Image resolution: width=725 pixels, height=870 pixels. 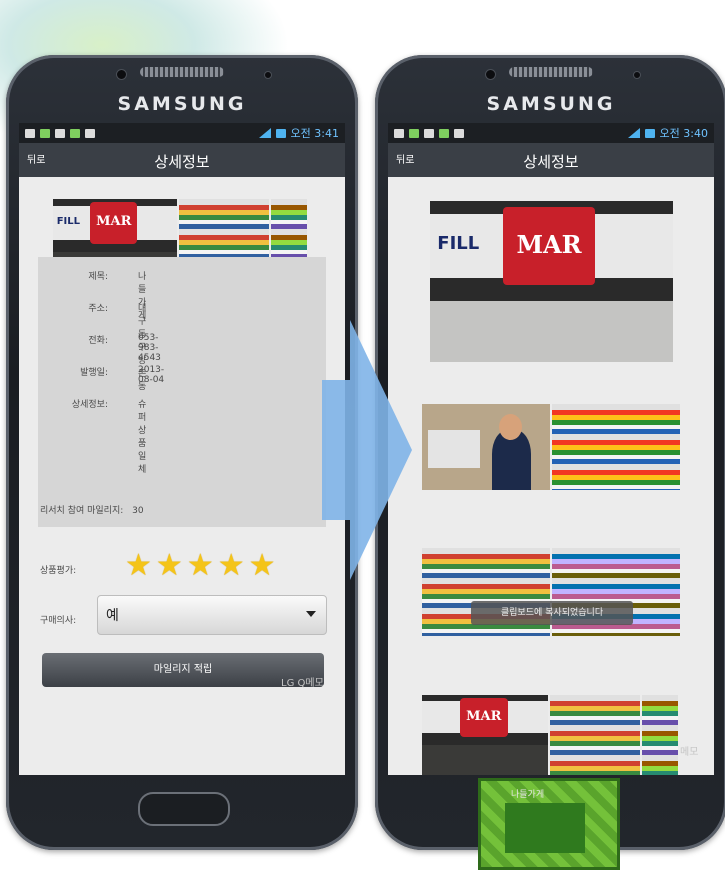 I want to click on mileage-row: 리서치 참여 마일리지: 30, so click(x=92, y=509).